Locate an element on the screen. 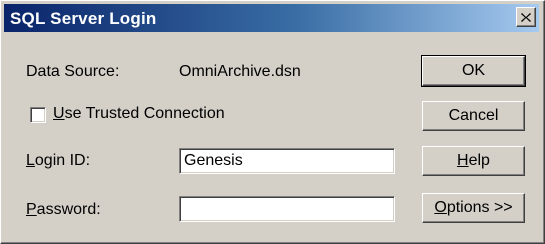 This screenshot has width=545, height=244. cancel-button: Cancel is located at coordinates (473, 116).